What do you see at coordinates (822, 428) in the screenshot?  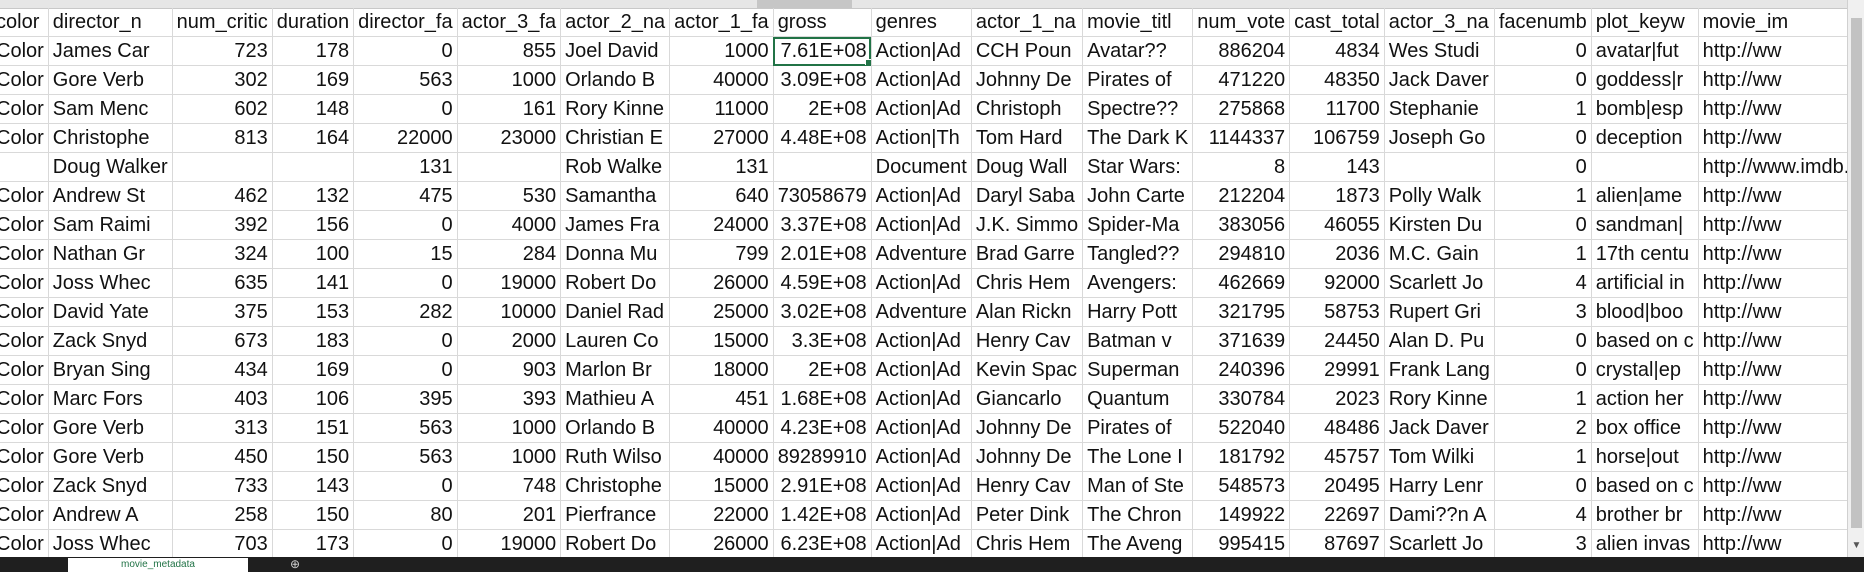 I see `cell-gross: 4.23E+08` at bounding box center [822, 428].